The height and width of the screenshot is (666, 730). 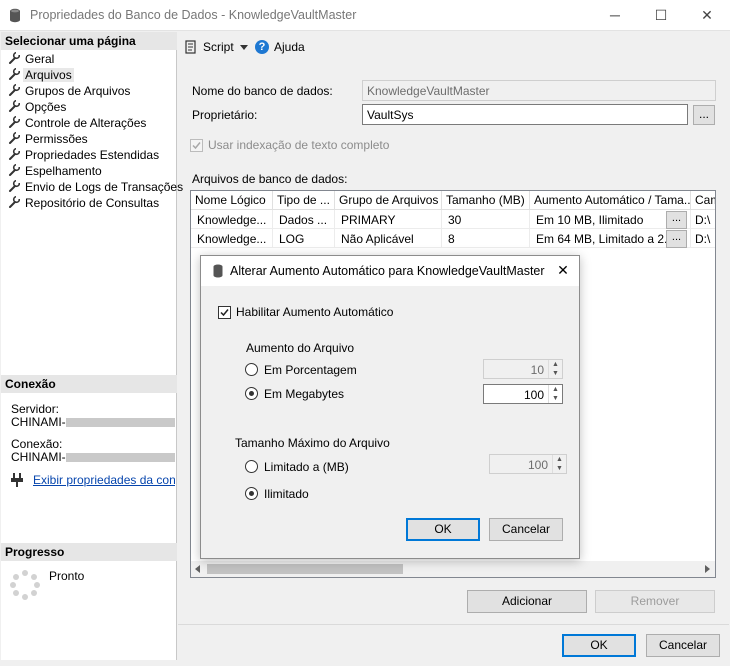 What do you see at coordinates (486, 238) in the screenshot?
I see `cell-size: 8` at bounding box center [486, 238].